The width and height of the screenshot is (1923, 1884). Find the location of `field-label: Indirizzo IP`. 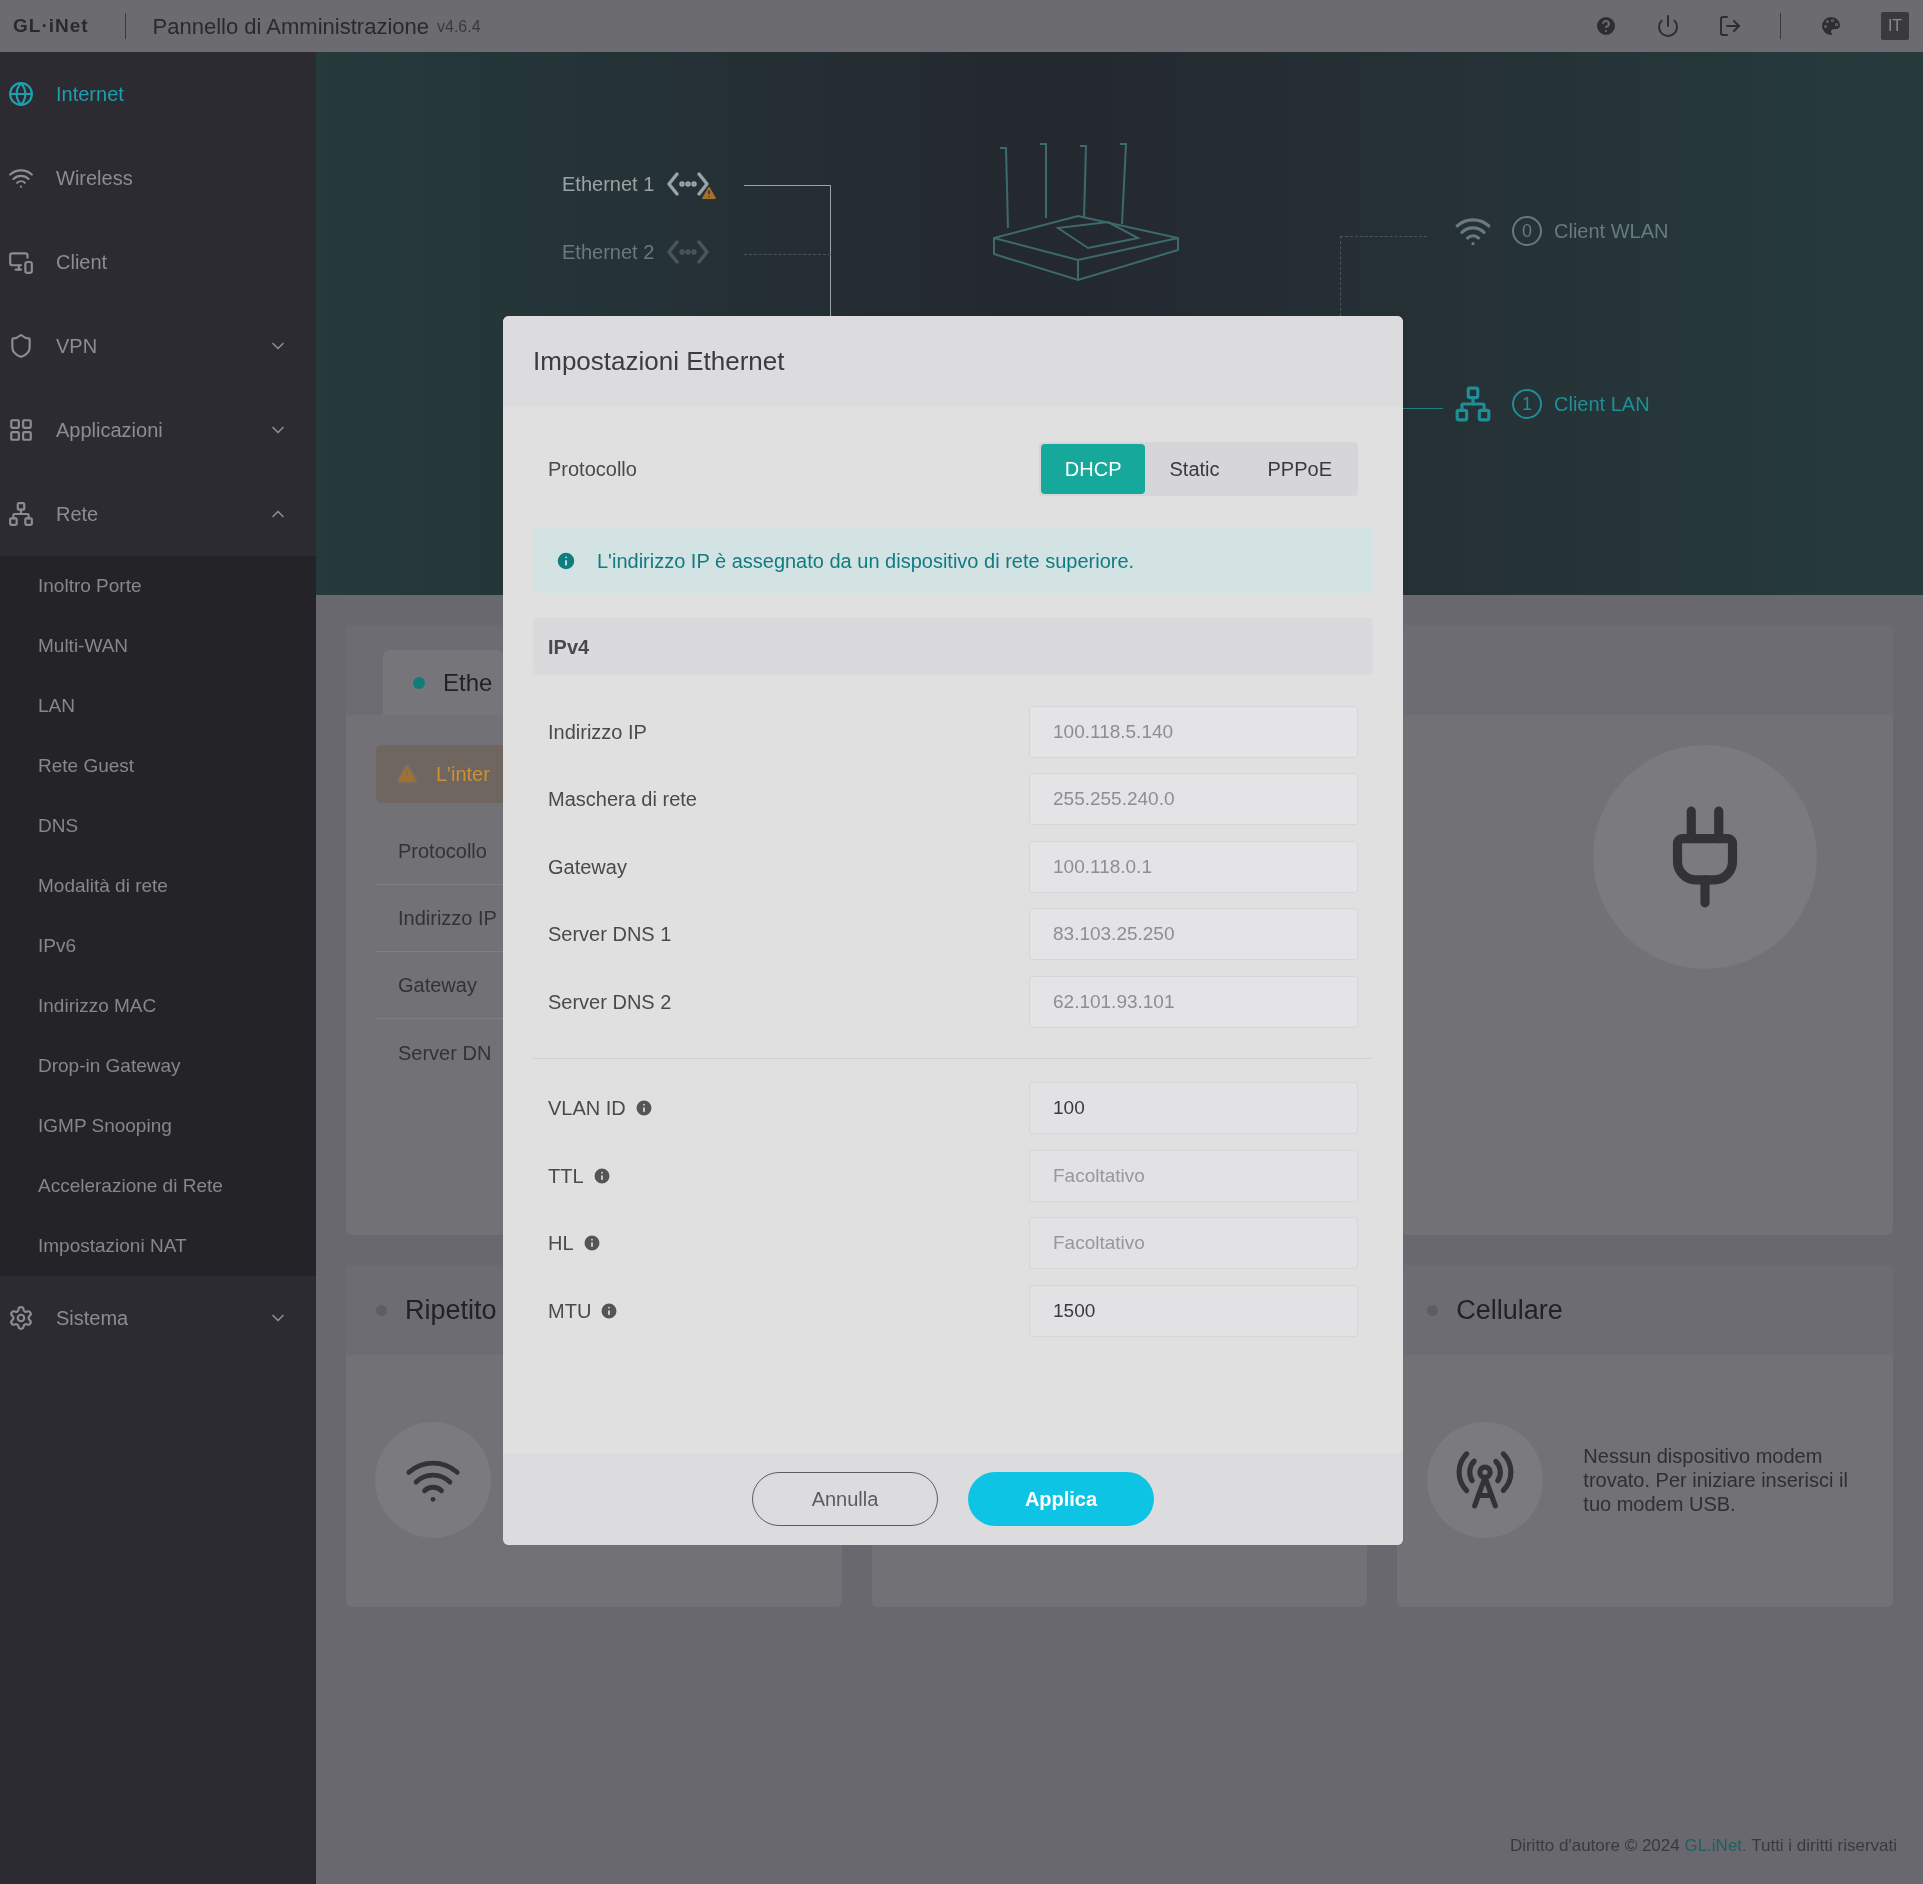

field-label: Indirizzo IP is located at coordinates (597, 732).